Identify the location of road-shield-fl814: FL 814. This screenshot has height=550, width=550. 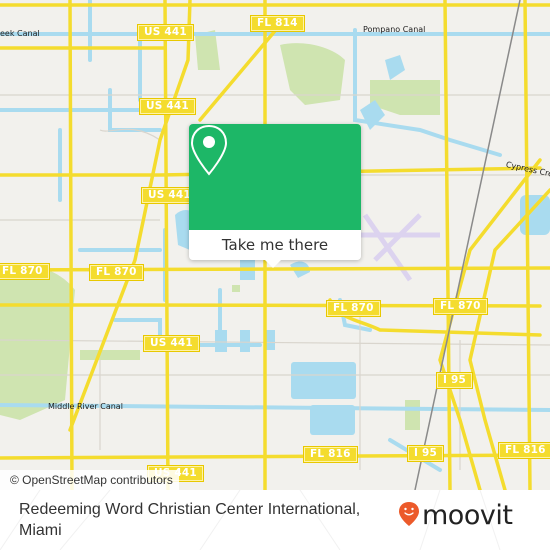
(277, 23).